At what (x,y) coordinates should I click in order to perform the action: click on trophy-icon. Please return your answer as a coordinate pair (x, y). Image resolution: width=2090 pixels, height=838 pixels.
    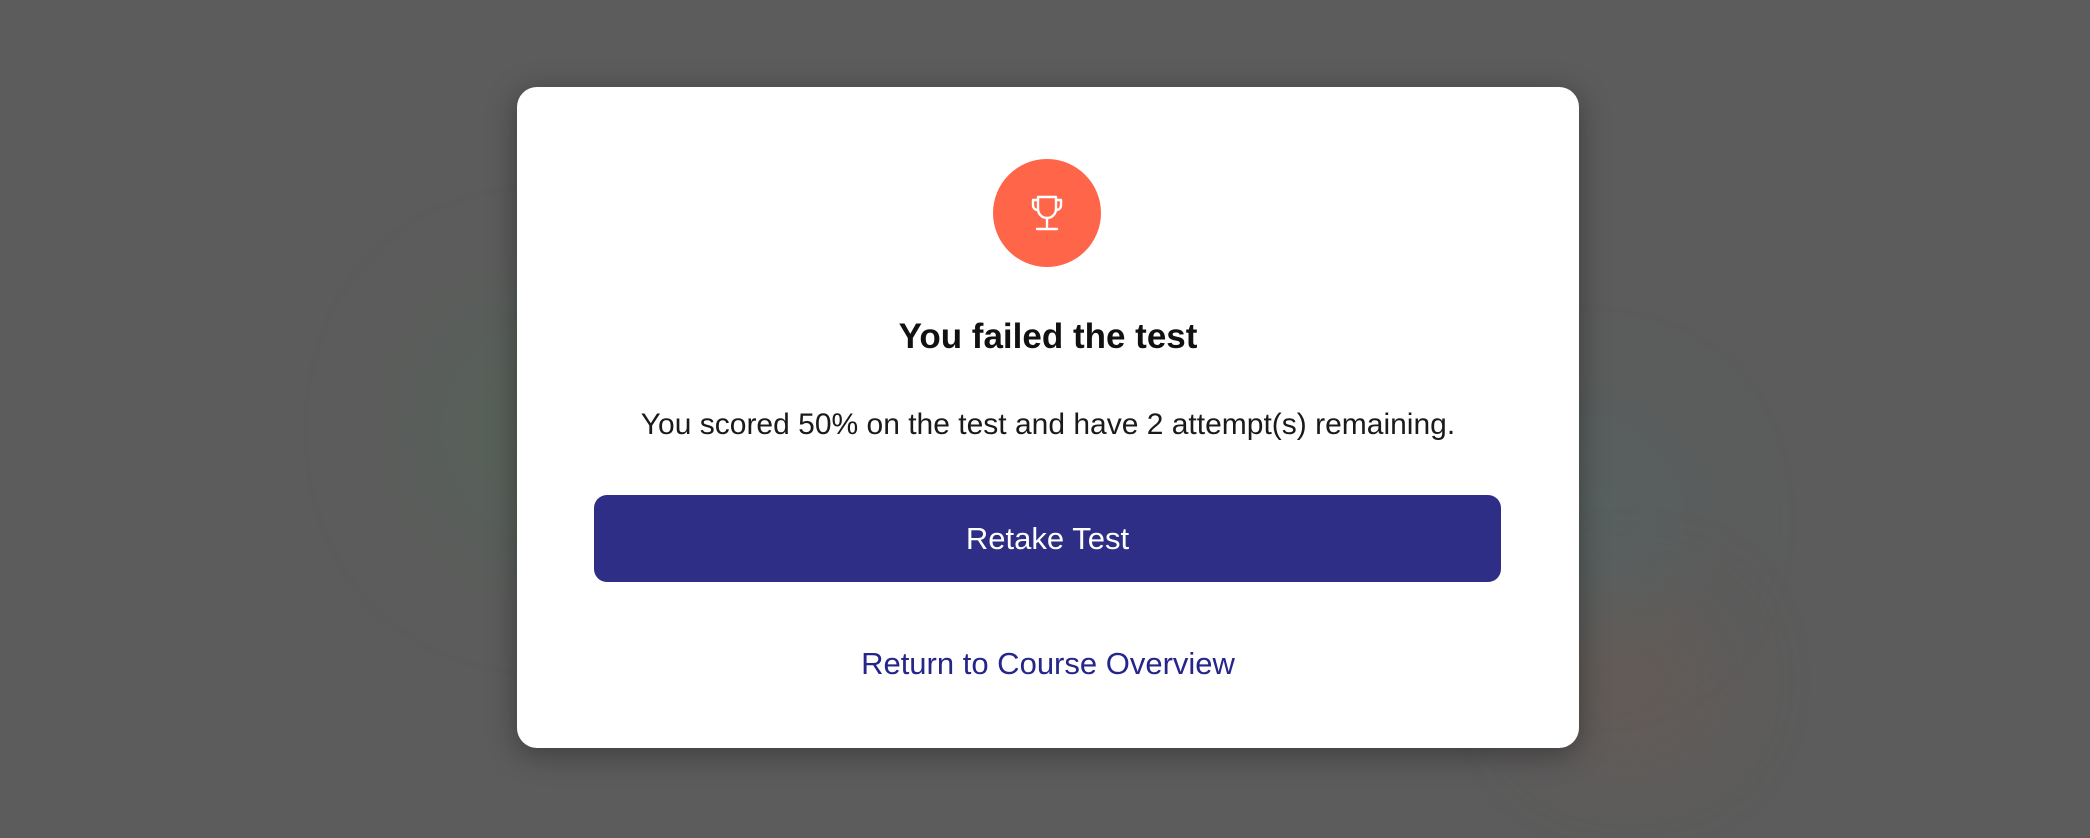
    Looking at the image, I should click on (1047, 213).